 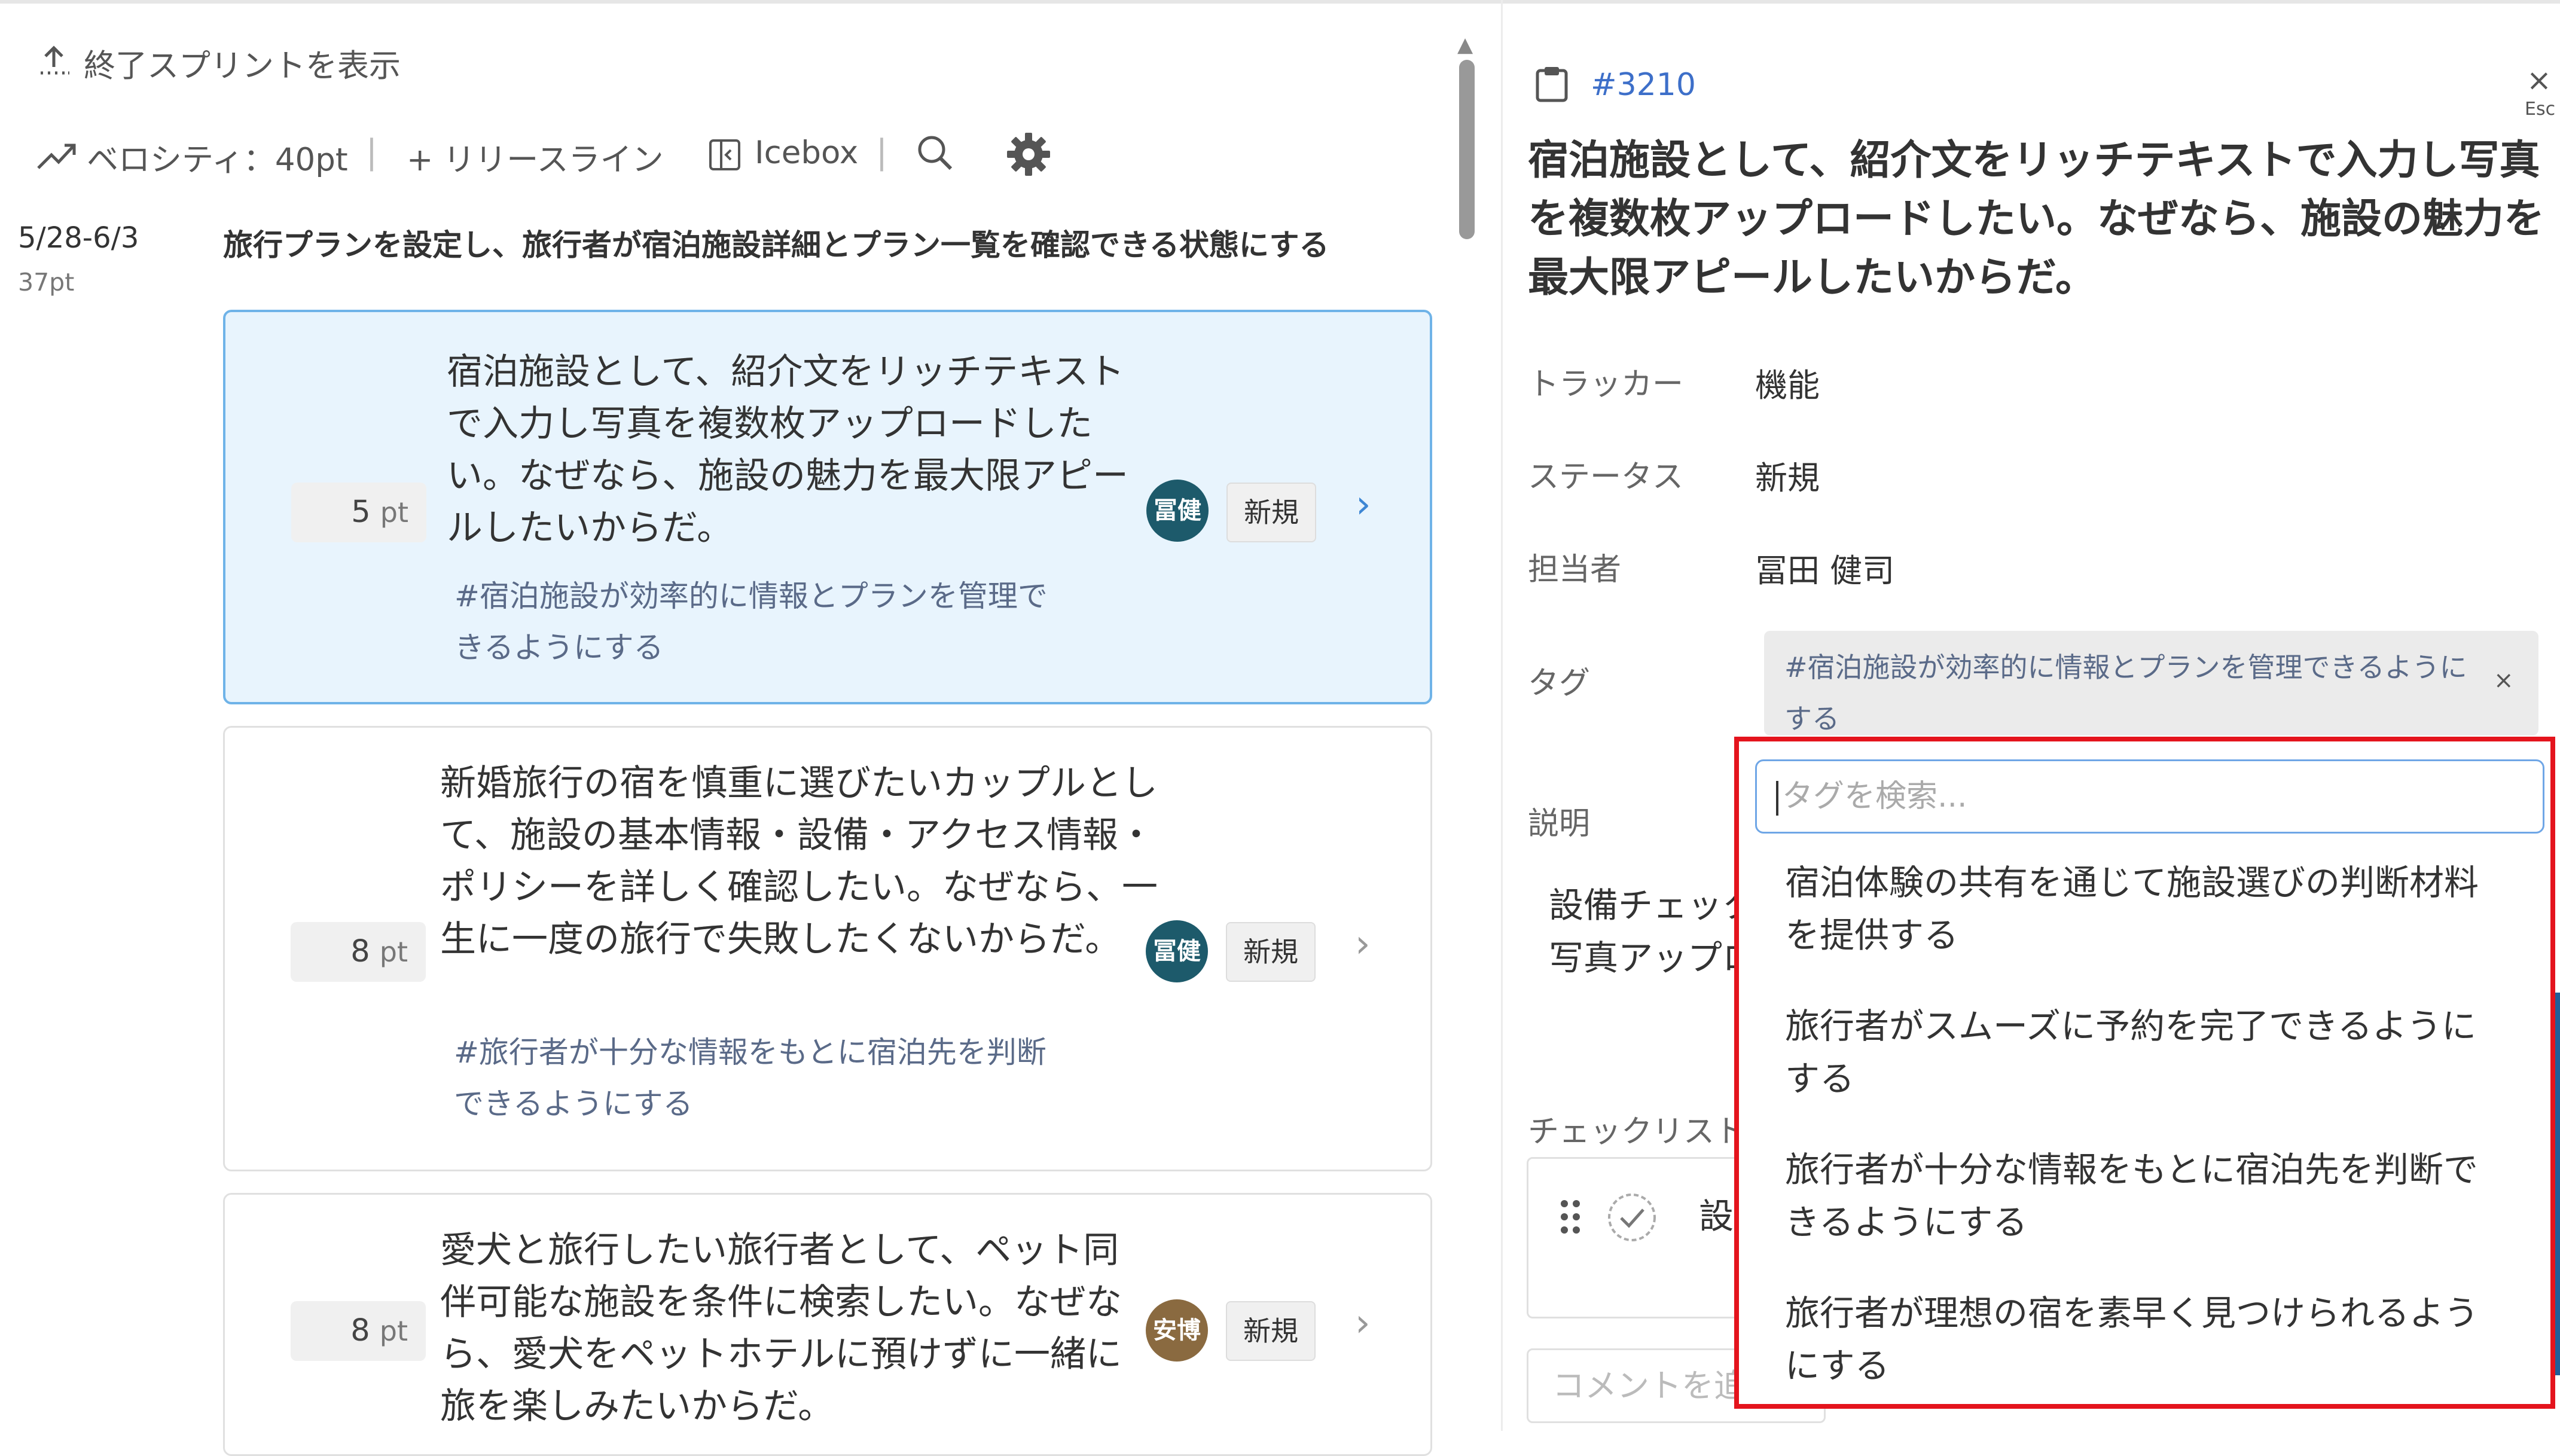 What do you see at coordinates (242, 66) in the screenshot?
I see `show-finished-sprints-label: 終了スプリントを表示` at bounding box center [242, 66].